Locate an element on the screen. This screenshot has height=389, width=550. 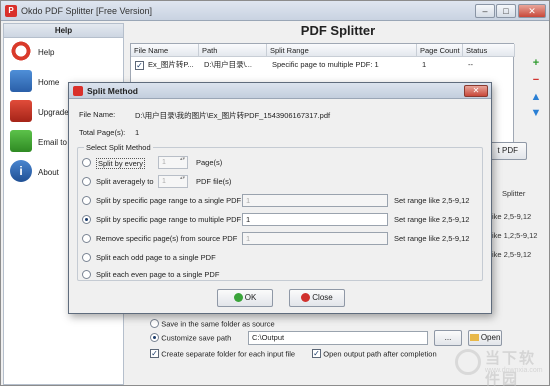
close-label: Close is located at coordinates (322, 297).